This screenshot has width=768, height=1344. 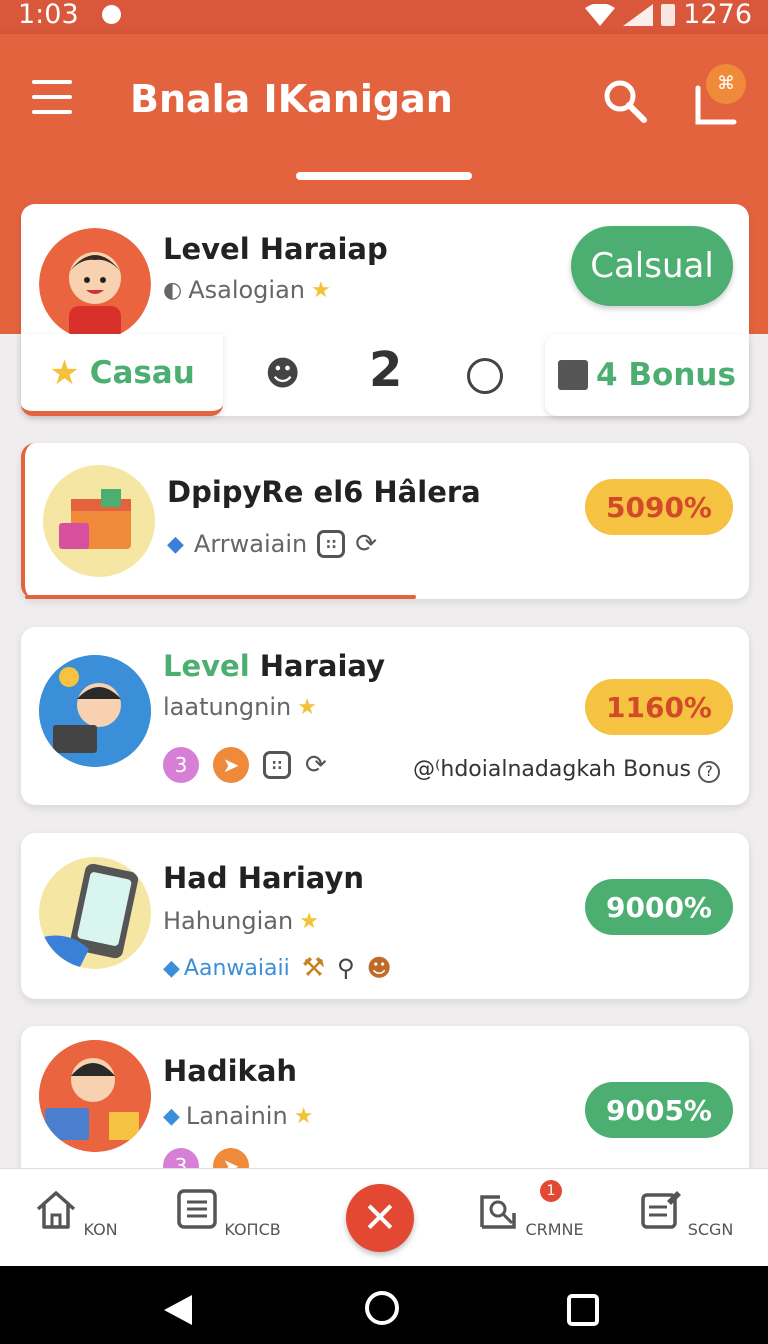 What do you see at coordinates (228, 1213) in the screenshot?
I see `nav-item-list: KOПCB` at bounding box center [228, 1213].